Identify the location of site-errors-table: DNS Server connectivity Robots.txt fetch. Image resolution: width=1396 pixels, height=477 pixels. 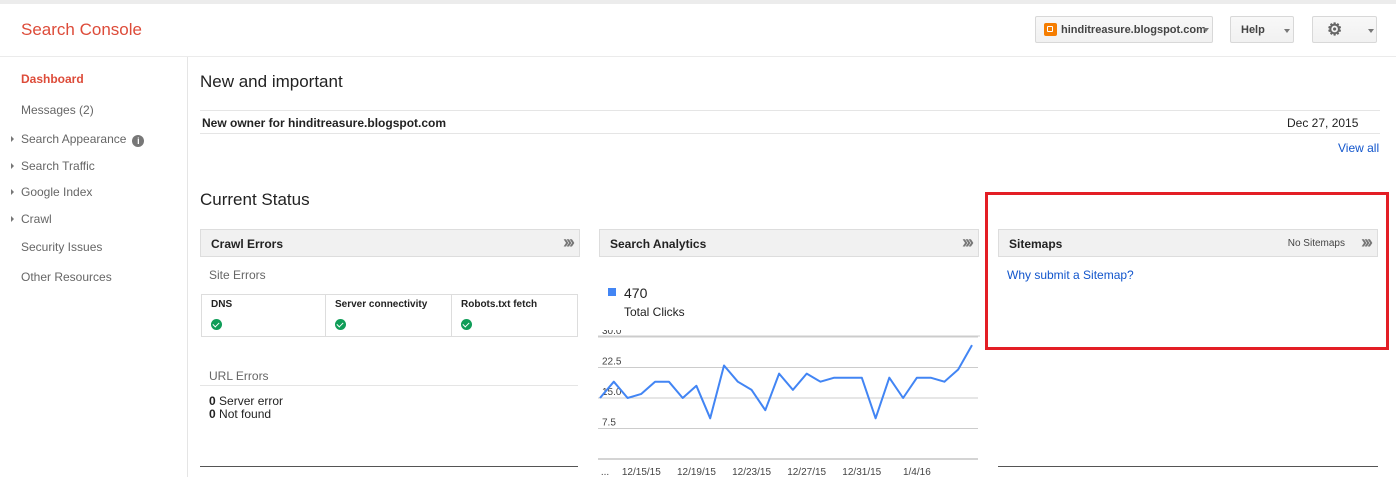
(389, 315).